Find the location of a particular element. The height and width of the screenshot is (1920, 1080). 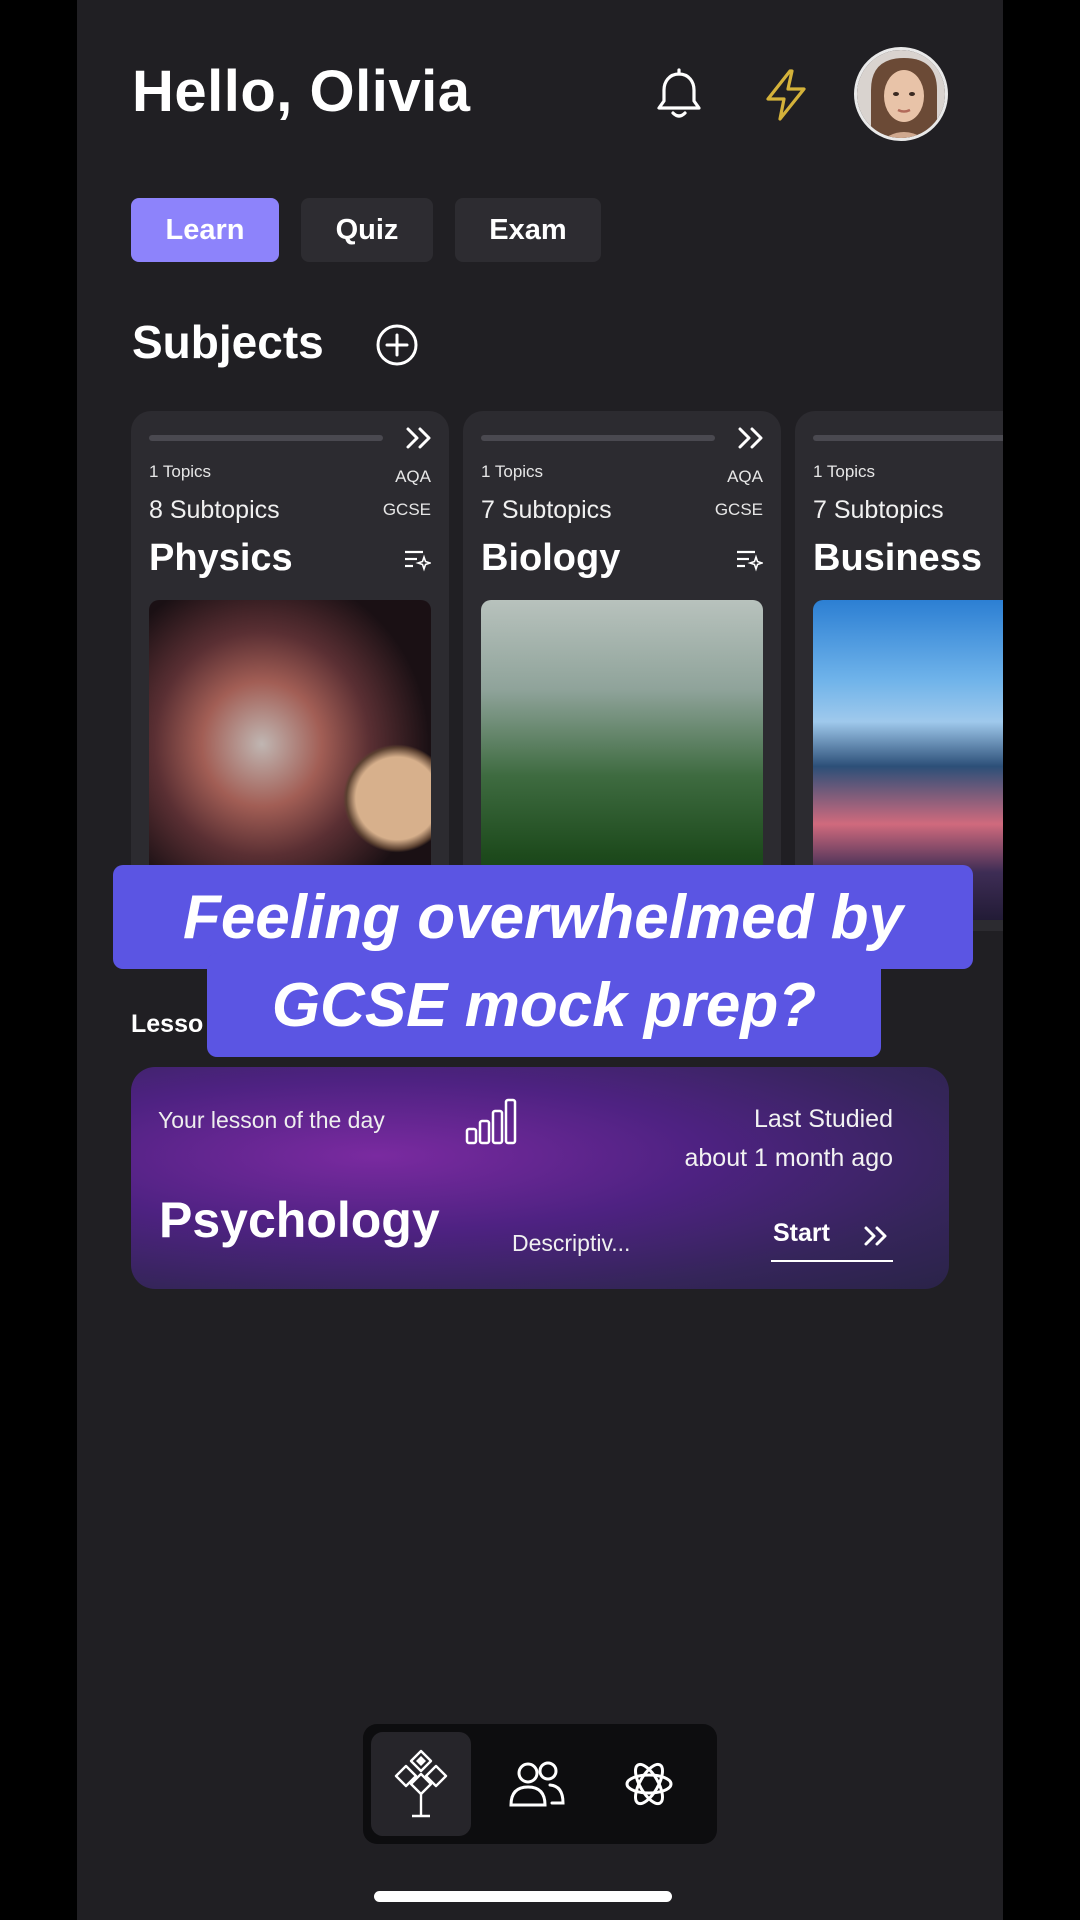

tab-learn: Learn is located at coordinates (205, 230).